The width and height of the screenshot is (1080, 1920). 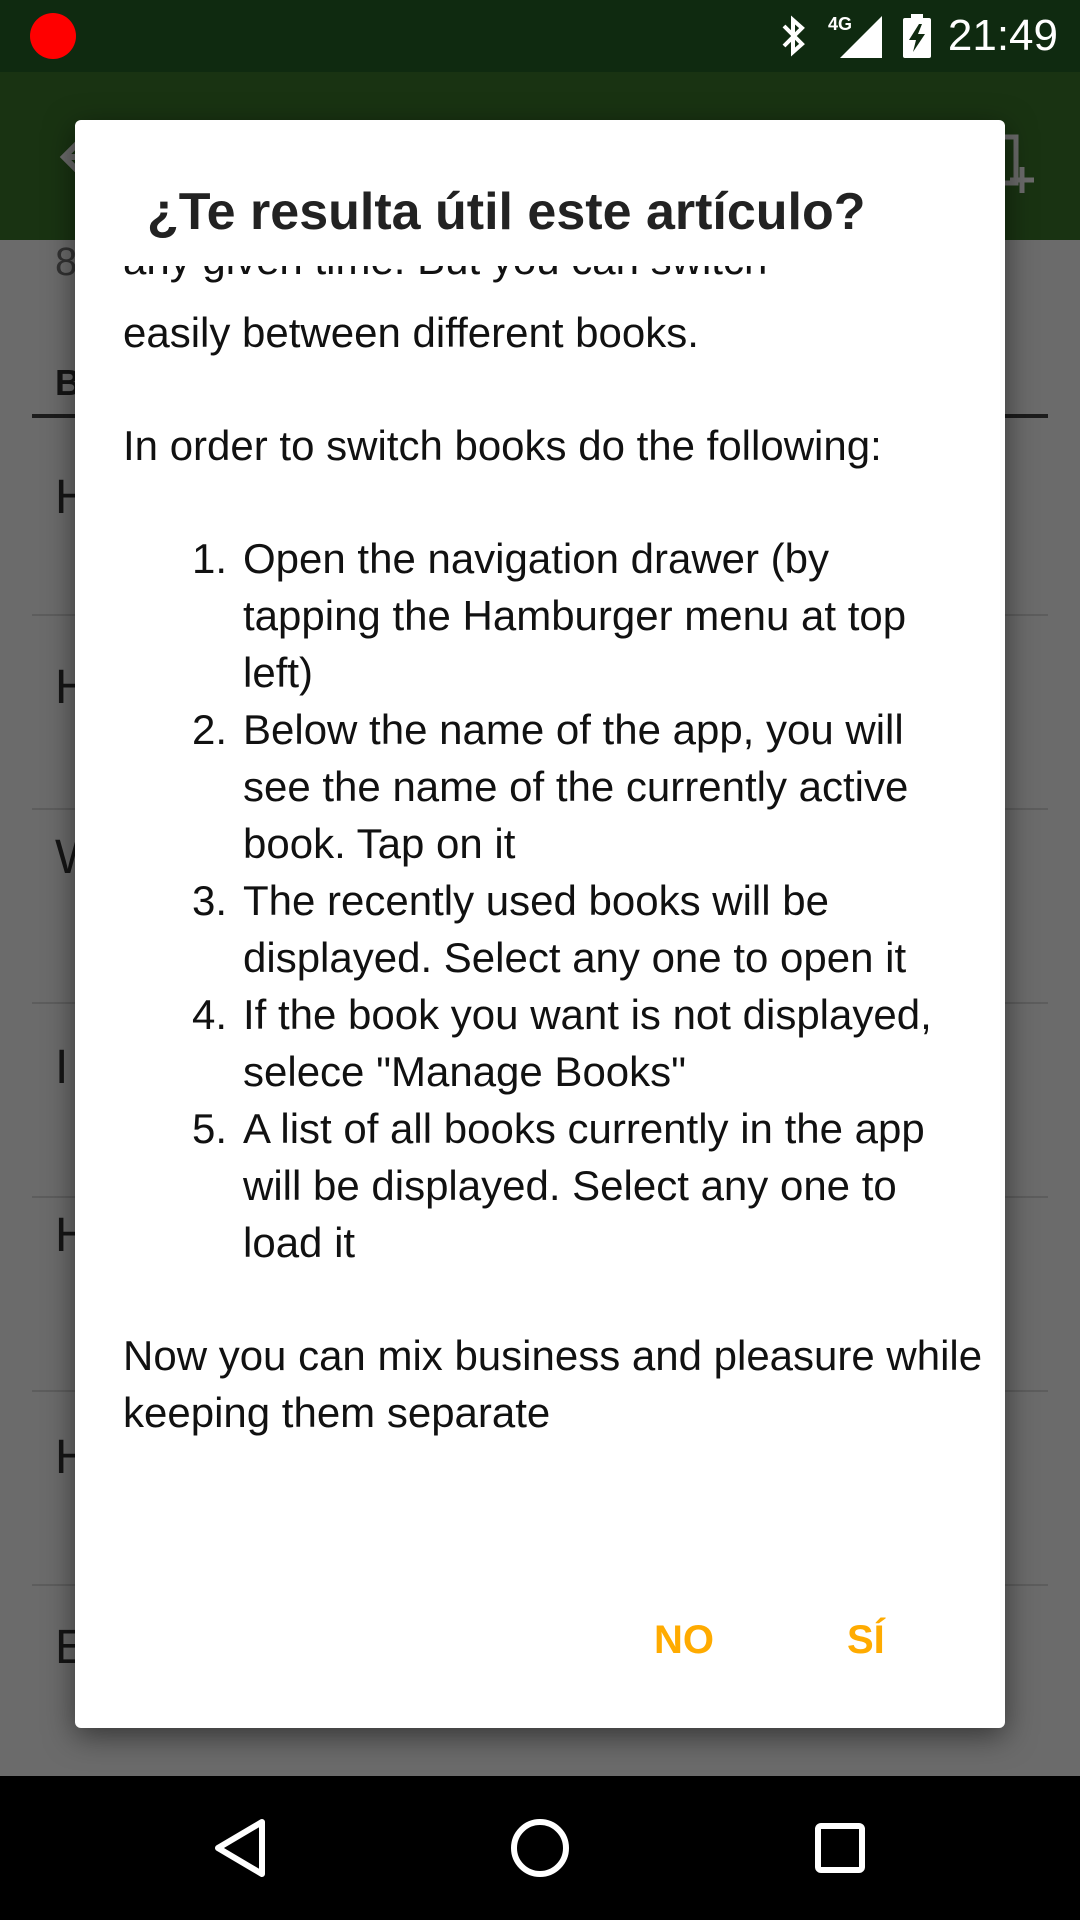 I want to click on status-bar: 4G 21:49, so click(x=540, y=36).